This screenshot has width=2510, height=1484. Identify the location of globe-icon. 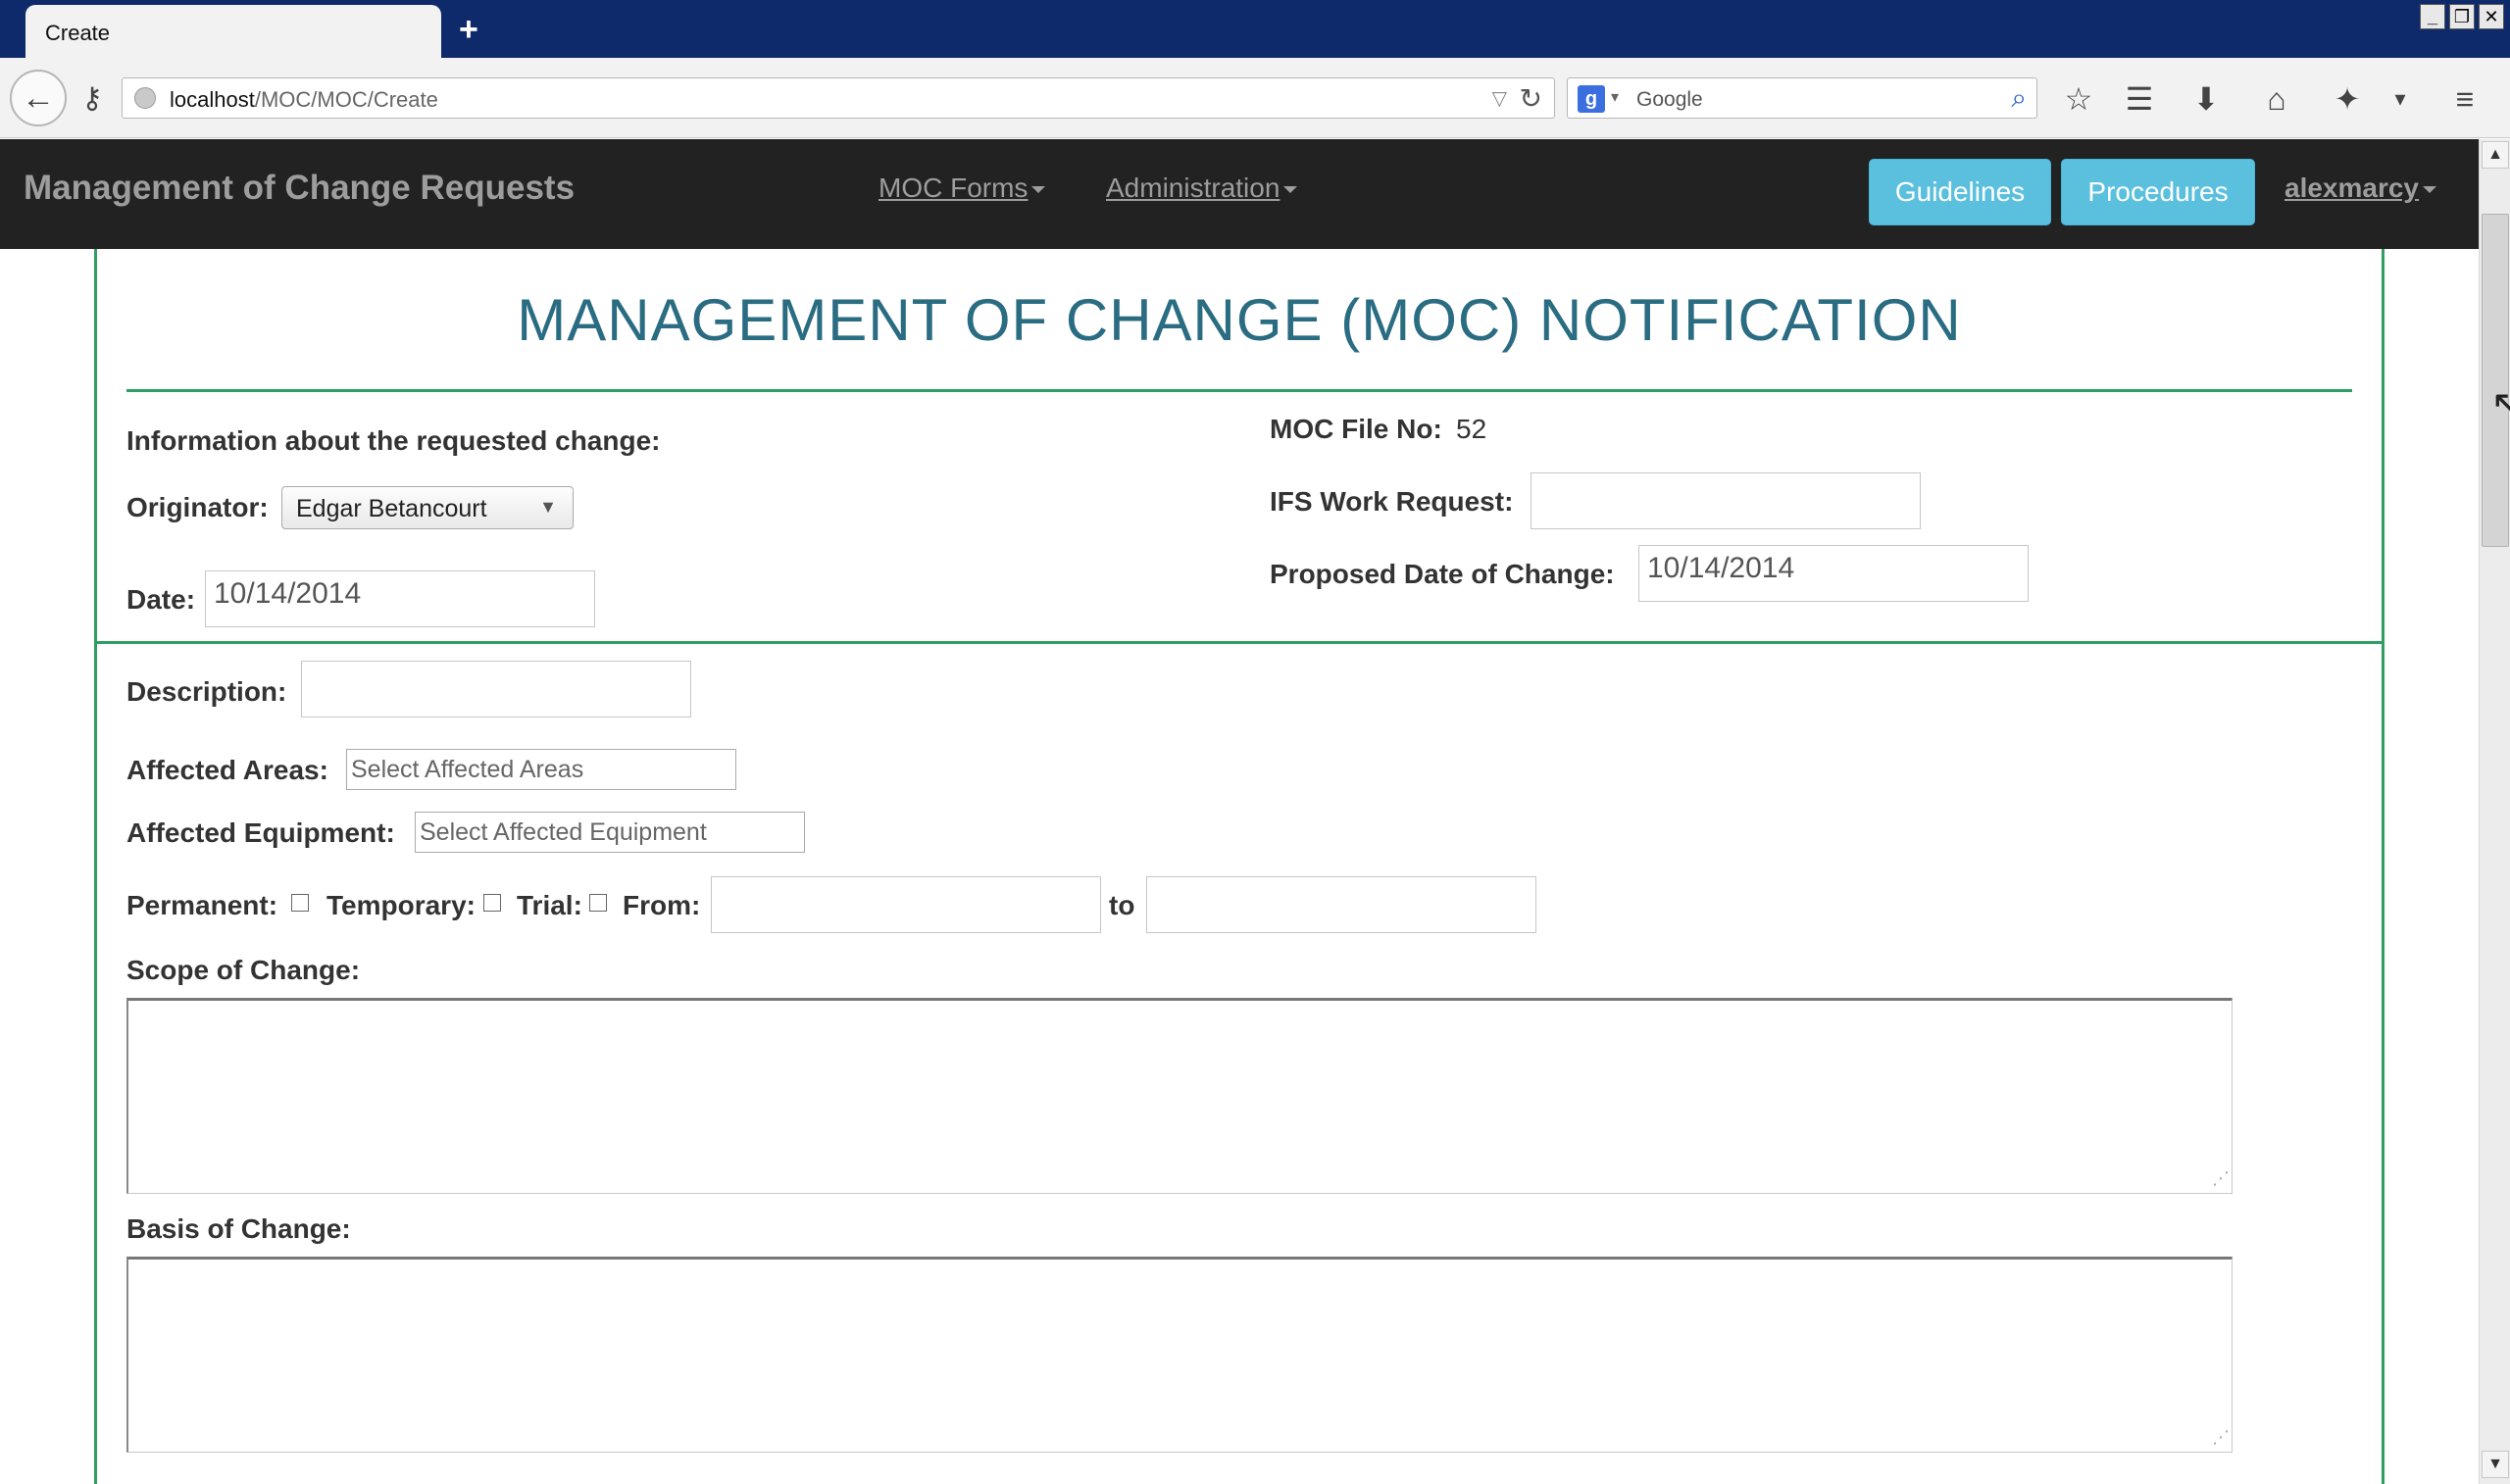
(145, 98).